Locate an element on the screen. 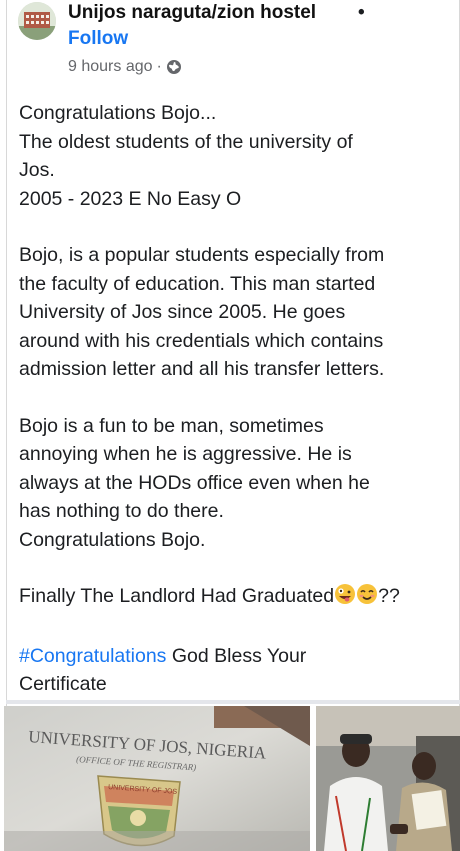 This screenshot has width=460, height=851. body-line: Certificate is located at coordinates (63, 684).